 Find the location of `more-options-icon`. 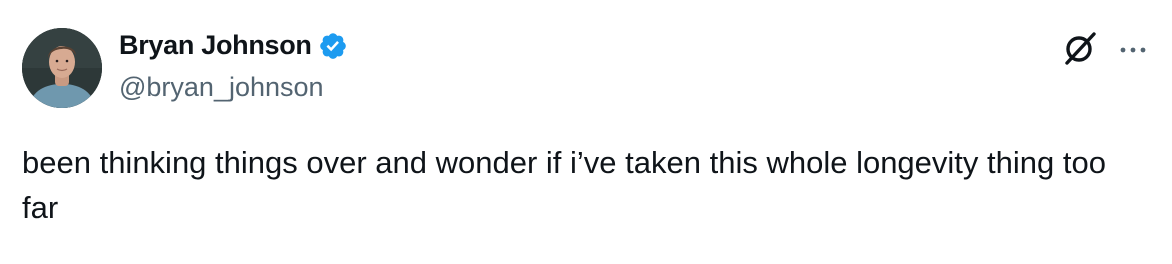

more-options-icon is located at coordinates (1133, 50).